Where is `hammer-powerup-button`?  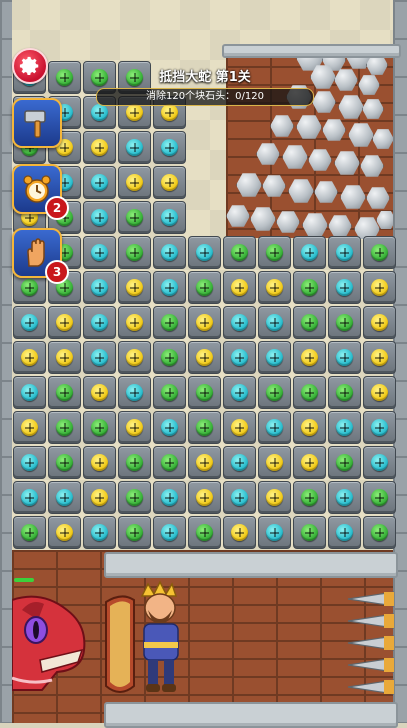 hammer-powerup-button is located at coordinates (37, 123).